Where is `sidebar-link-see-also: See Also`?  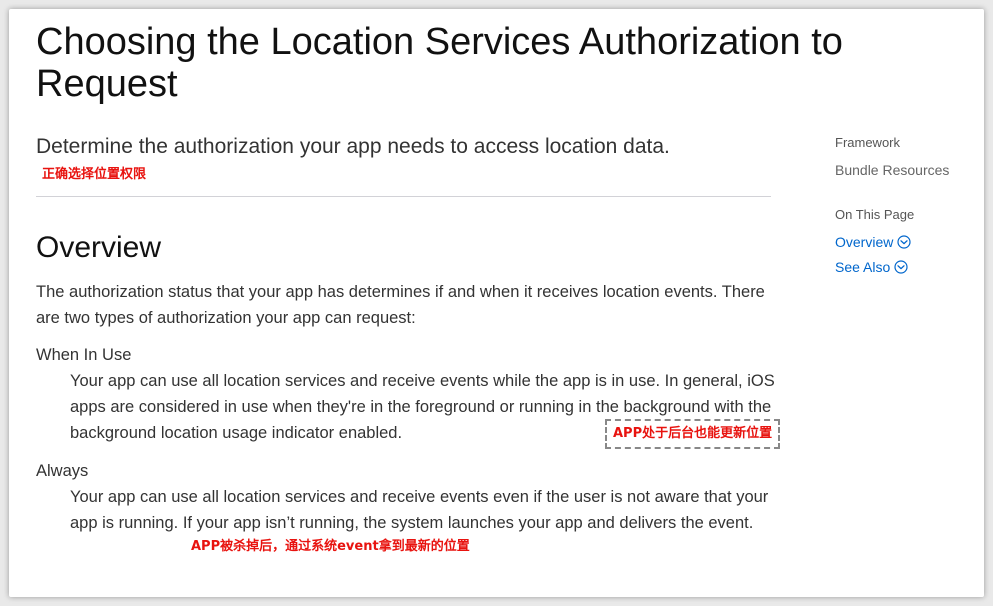 sidebar-link-see-also: See Also is located at coordinates (871, 267).